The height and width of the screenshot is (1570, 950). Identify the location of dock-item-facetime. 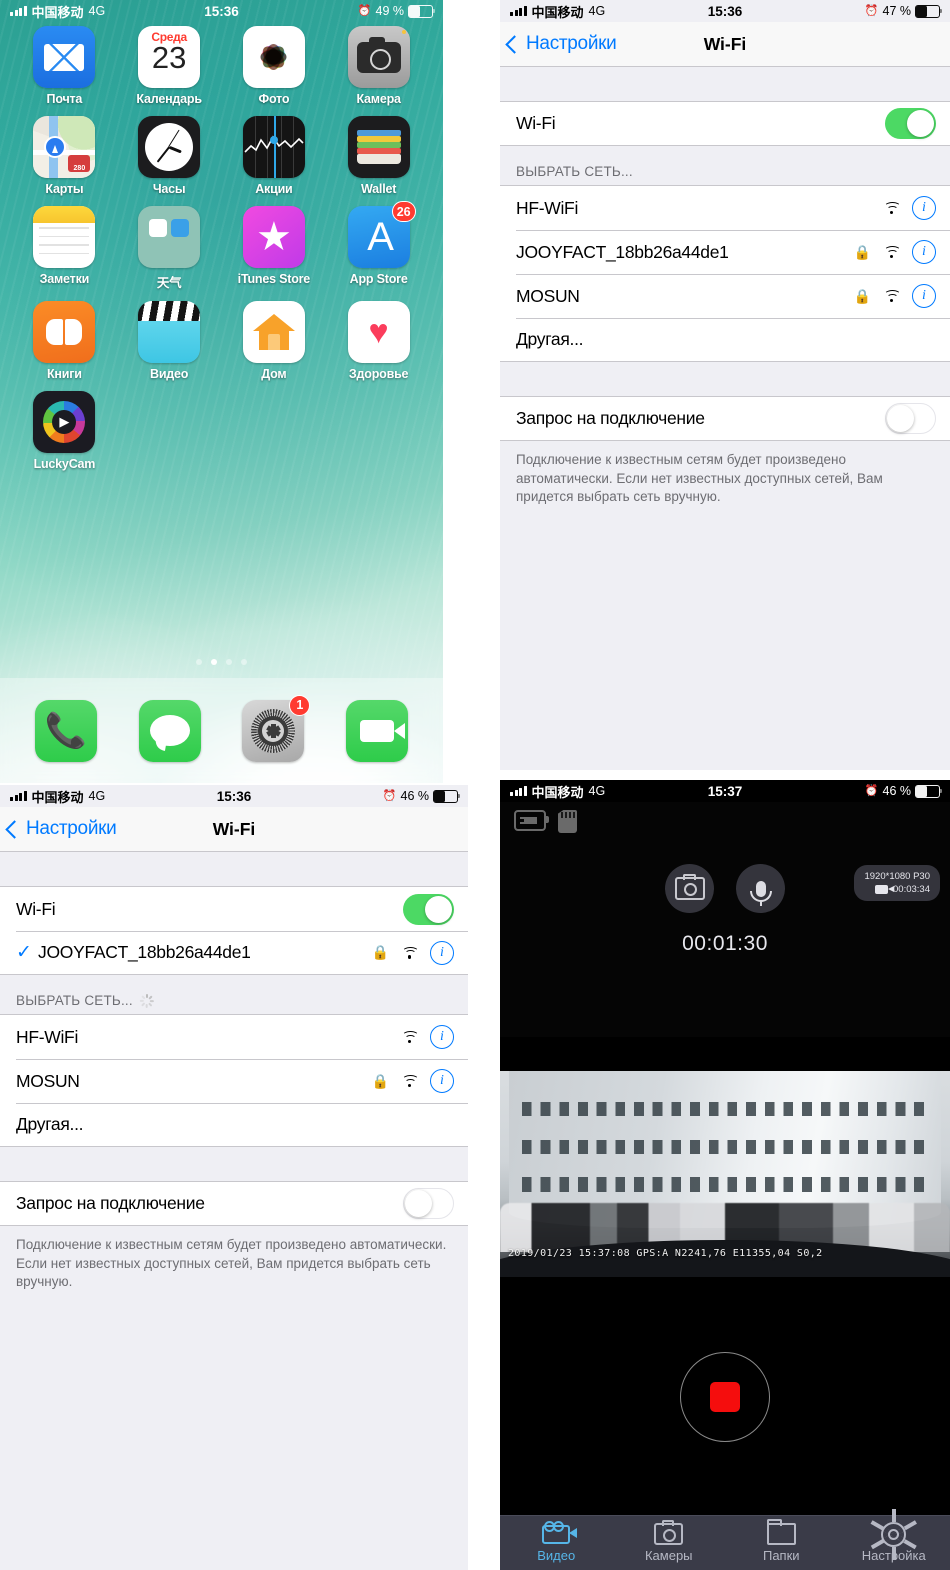
(377, 730).